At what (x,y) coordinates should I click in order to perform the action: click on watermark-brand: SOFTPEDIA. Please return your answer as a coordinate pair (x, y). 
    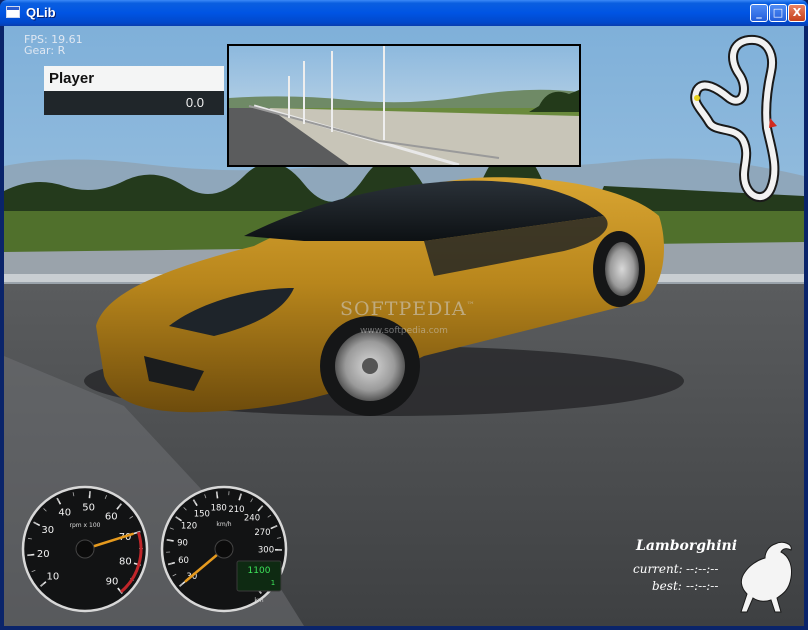
    Looking at the image, I should click on (403, 309).